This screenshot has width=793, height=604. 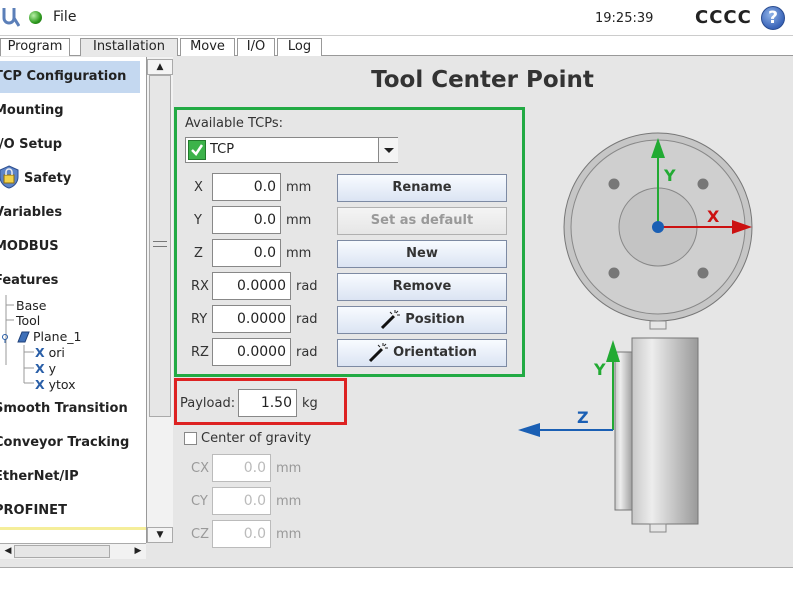 What do you see at coordinates (39, 476) in the screenshot?
I see `sidebar-item-ethernet-ip: EtherNet/IP` at bounding box center [39, 476].